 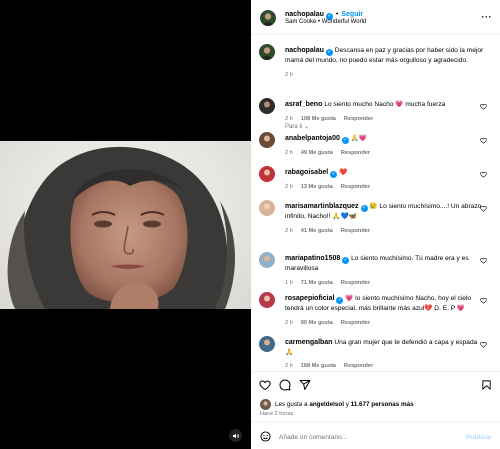 What do you see at coordinates (385, 104) in the screenshot?
I see `comment-text: Lo siento mucho Nacho 💗 mucha fuerza` at bounding box center [385, 104].